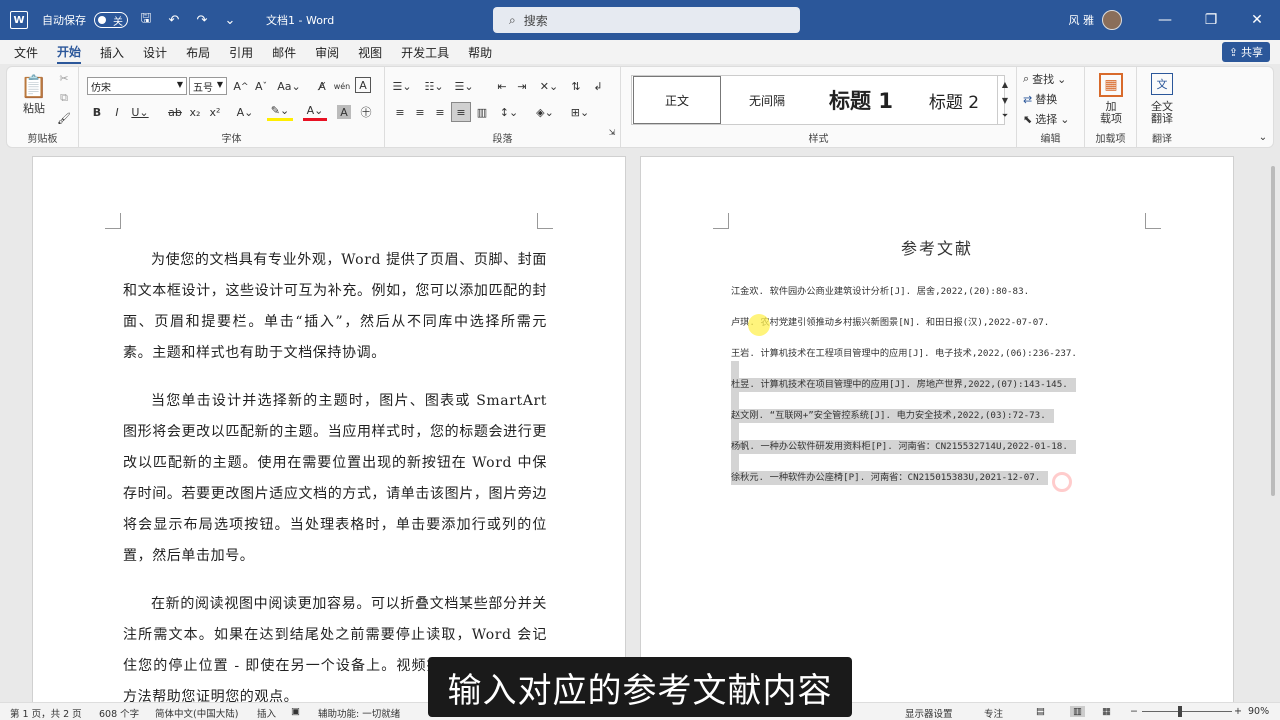 This screenshot has height=720, width=1280. I want to click on customize-qat-icon: ⌄, so click(230, 20).